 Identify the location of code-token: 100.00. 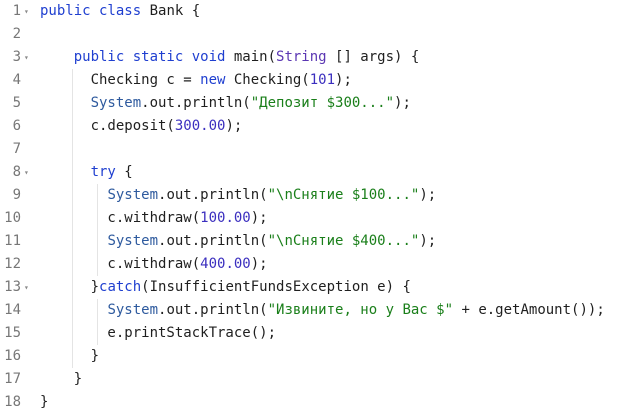
(225, 218).